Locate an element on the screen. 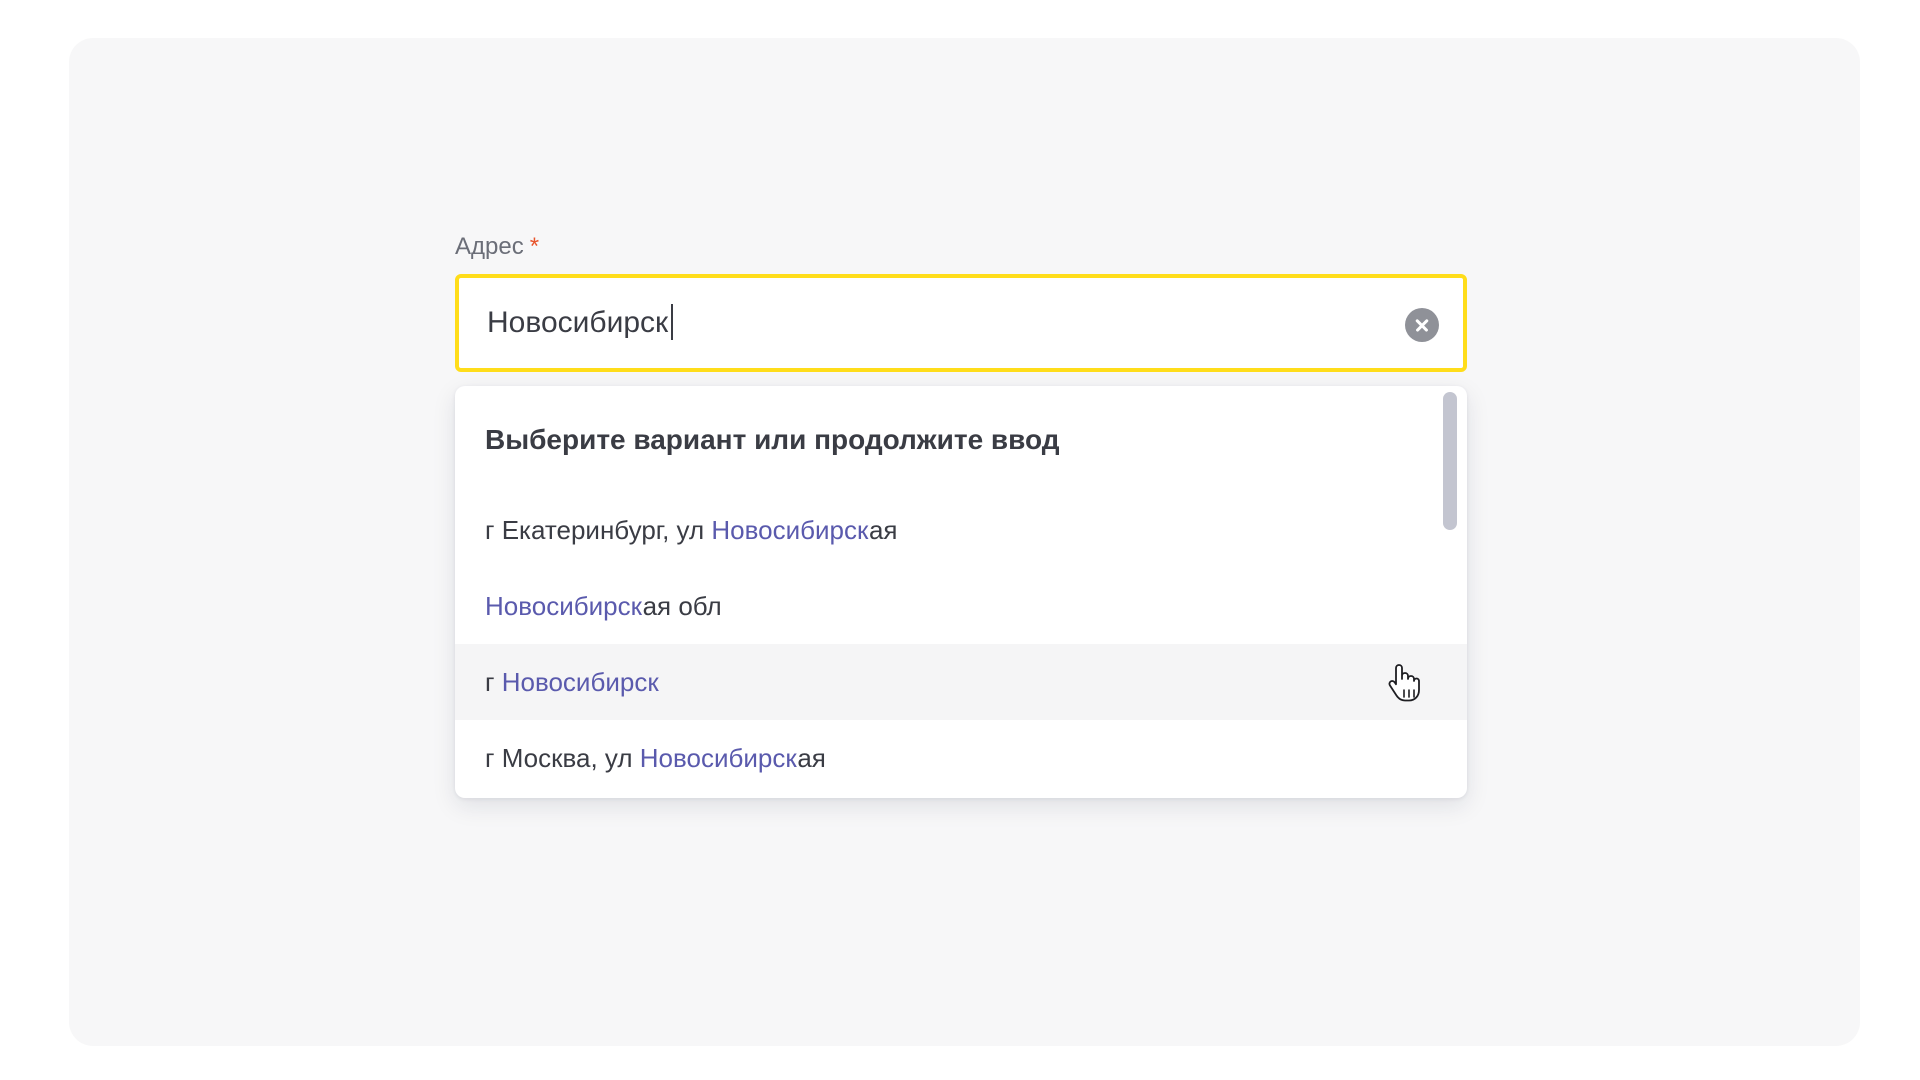 This screenshot has width=1920, height=1080. suggestion-option-1: г Екатеринбург, ул Новосибирская is located at coordinates (961, 530).